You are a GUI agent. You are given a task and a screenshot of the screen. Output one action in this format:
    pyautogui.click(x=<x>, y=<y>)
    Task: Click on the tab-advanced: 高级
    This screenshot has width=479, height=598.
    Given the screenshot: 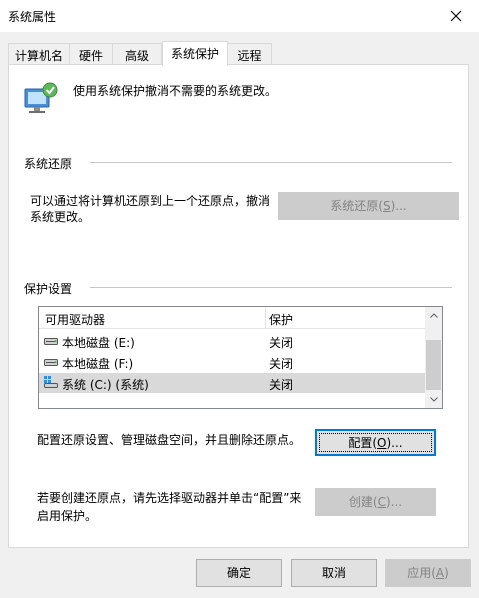 What is the action you would take?
    pyautogui.click(x=137, y=54)
    